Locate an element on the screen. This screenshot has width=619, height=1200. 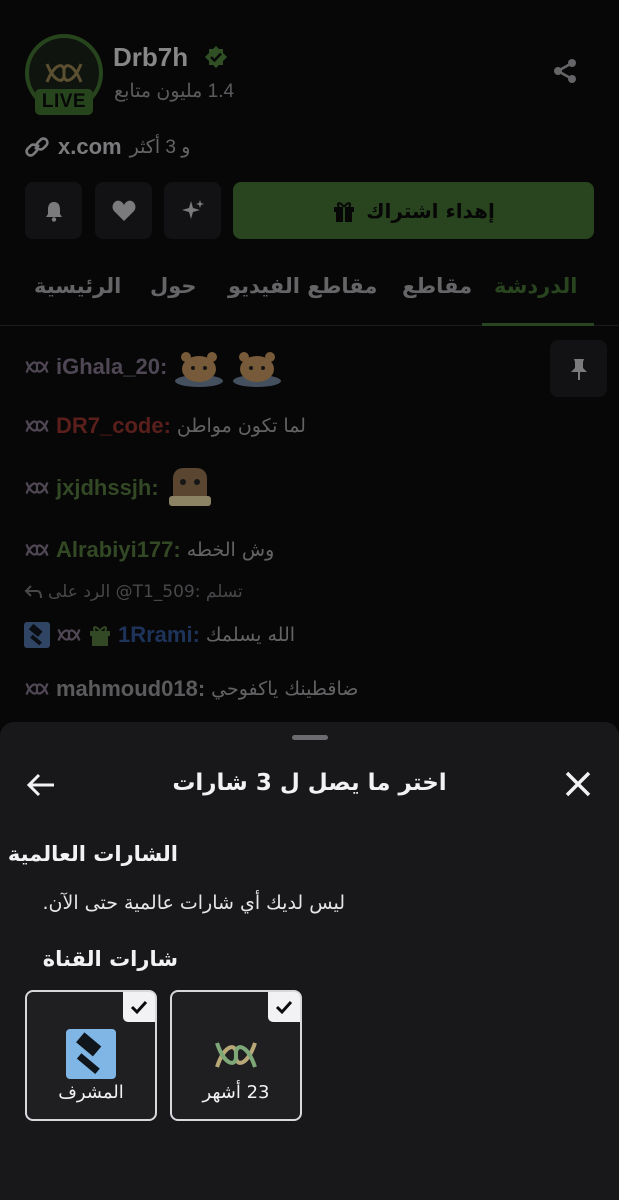
badge-option-subscriber: 23 أشهر is located at coordinates (236, 1055).